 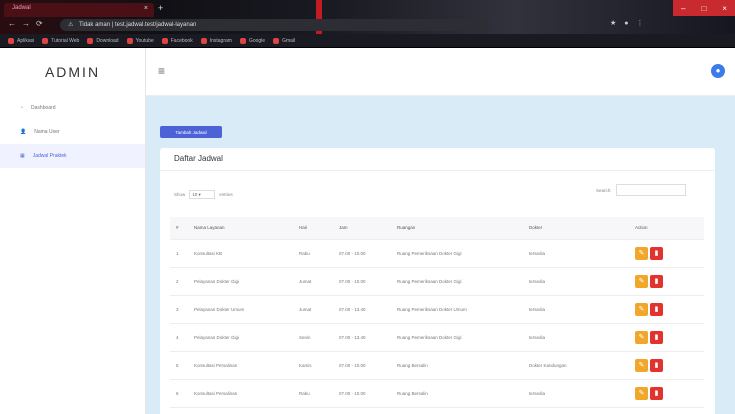 I want to click on sidebar-item-dashboard: ◔ Dashboard, so click(x=72, y=108).